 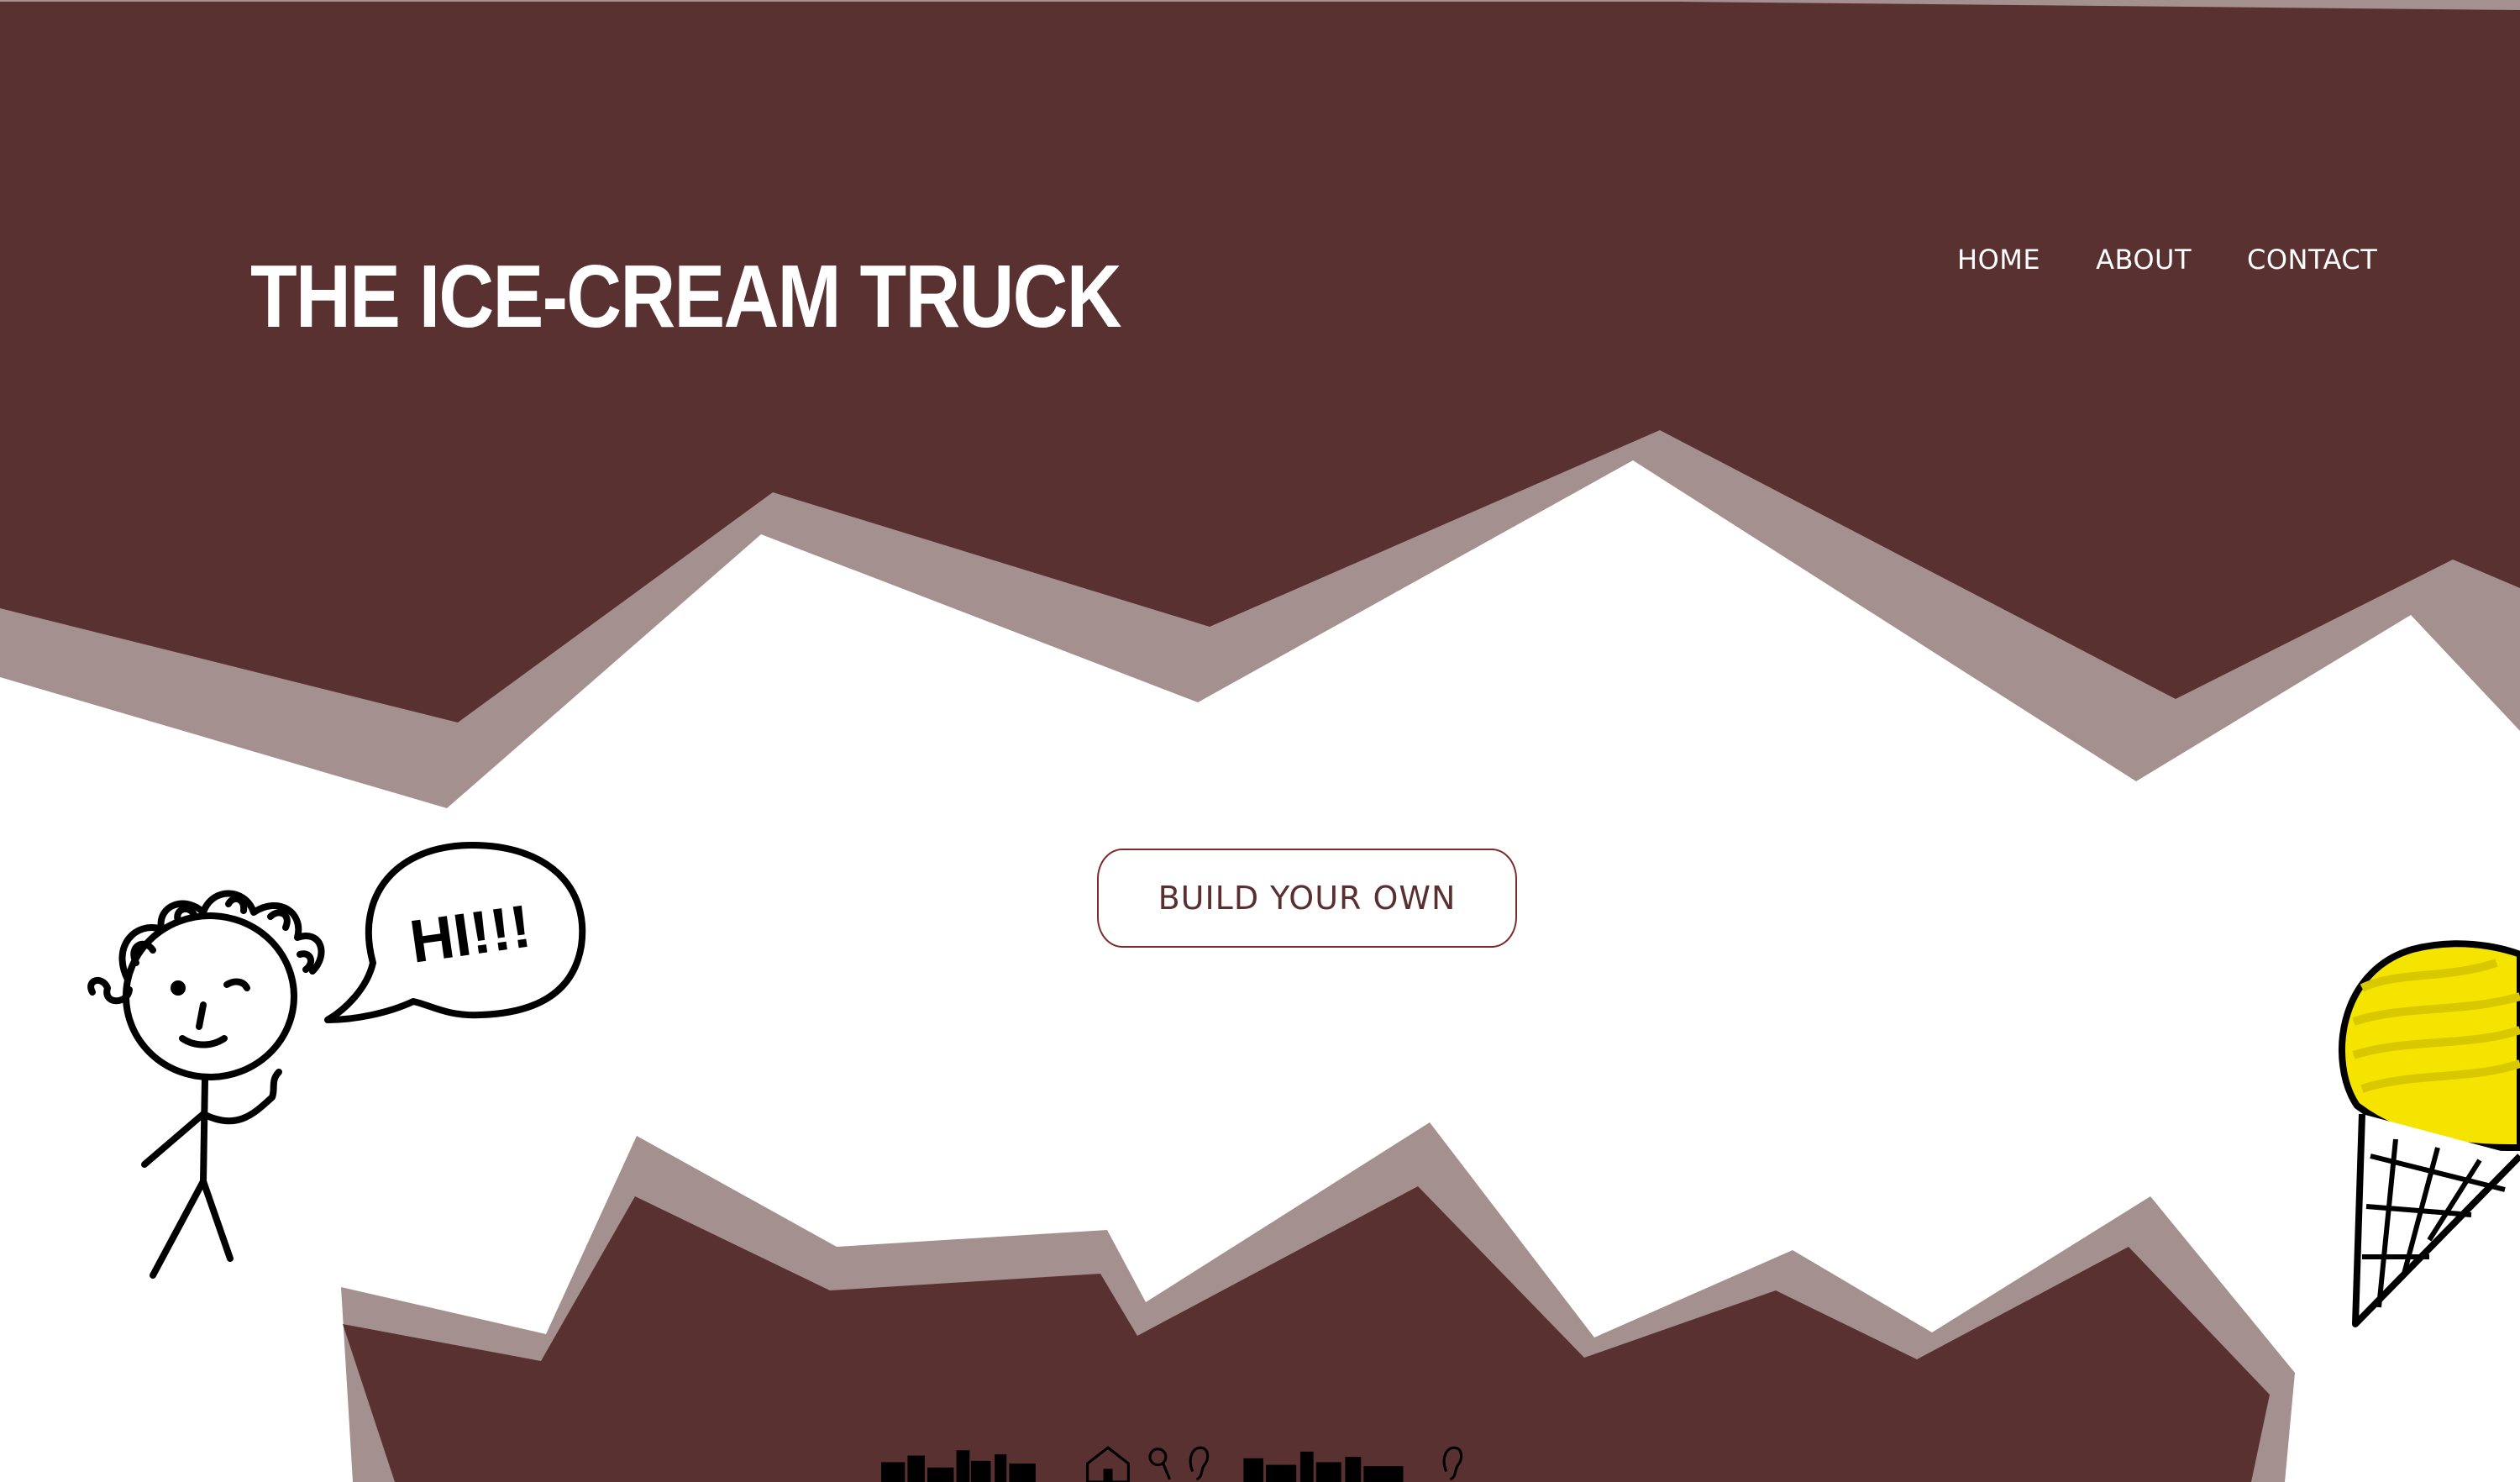 I want to click on nav-link-about: ABOUT, so click(x=2144, y=260).